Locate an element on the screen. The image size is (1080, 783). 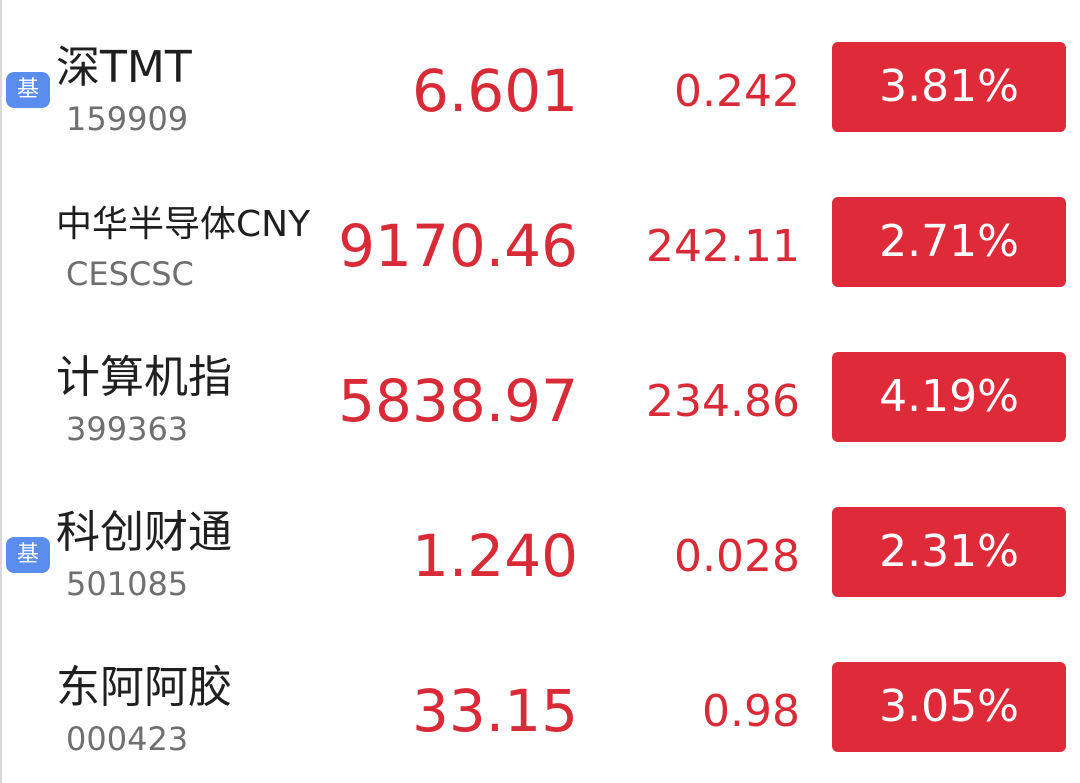
latest-price: 5838.97 is located at coordinates (458, 401).